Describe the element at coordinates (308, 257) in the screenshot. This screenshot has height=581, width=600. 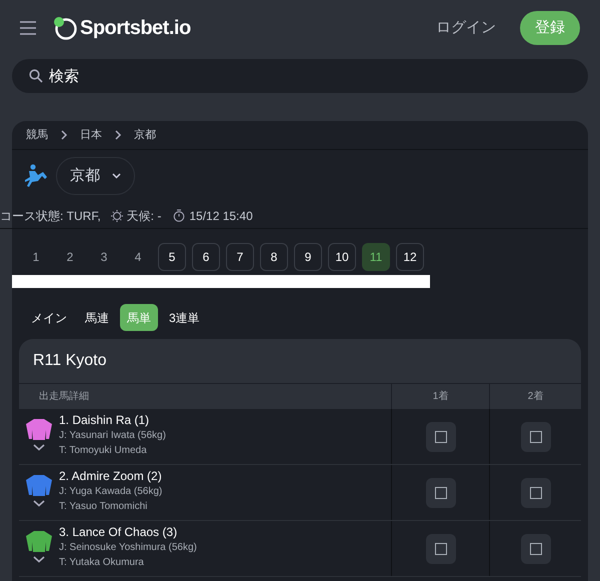
I see `race-number-button: 9` at that location.